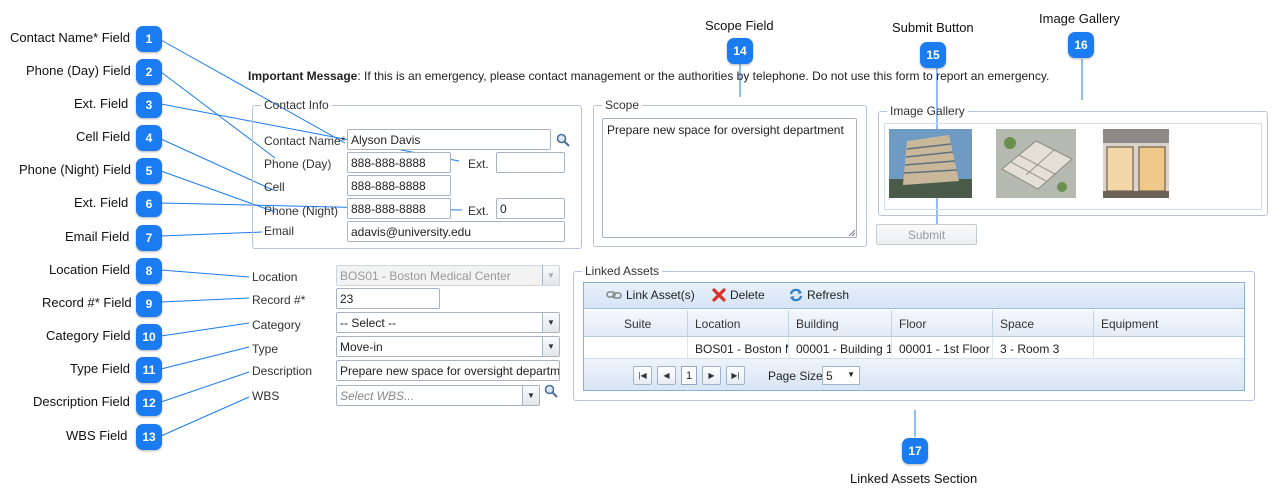  What do you see at coordinates (279, 231) in the screenshot?
I see `email-label: Email` at bounding box center [279, 231].